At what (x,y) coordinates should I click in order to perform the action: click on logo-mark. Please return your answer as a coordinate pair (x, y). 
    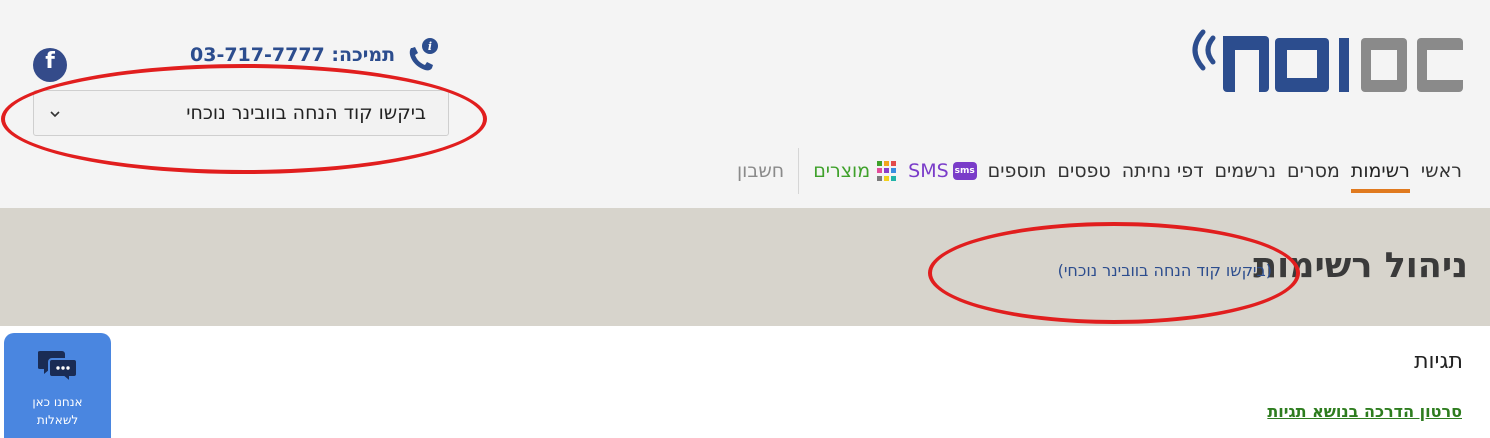
    Looking at the image, I should click on (1327, 60).